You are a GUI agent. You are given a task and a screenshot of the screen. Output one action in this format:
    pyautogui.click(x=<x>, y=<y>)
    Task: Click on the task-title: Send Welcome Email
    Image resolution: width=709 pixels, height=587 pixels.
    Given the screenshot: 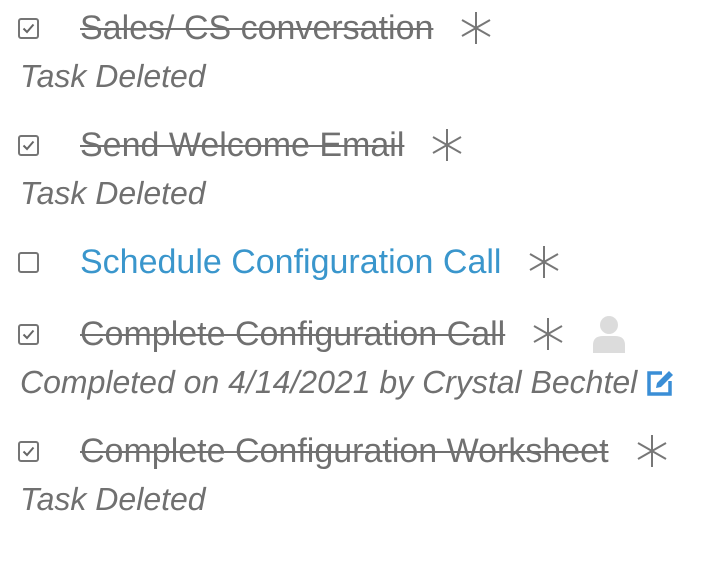 What is the action you would take?
    pyautogui.click(x=242, y=145)
    